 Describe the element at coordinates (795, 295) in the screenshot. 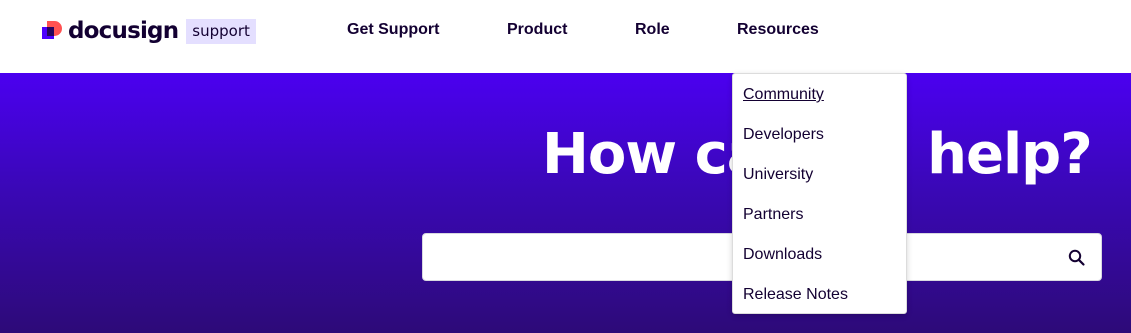

I see `menu-item-release-notes: Release Notes` at that location.